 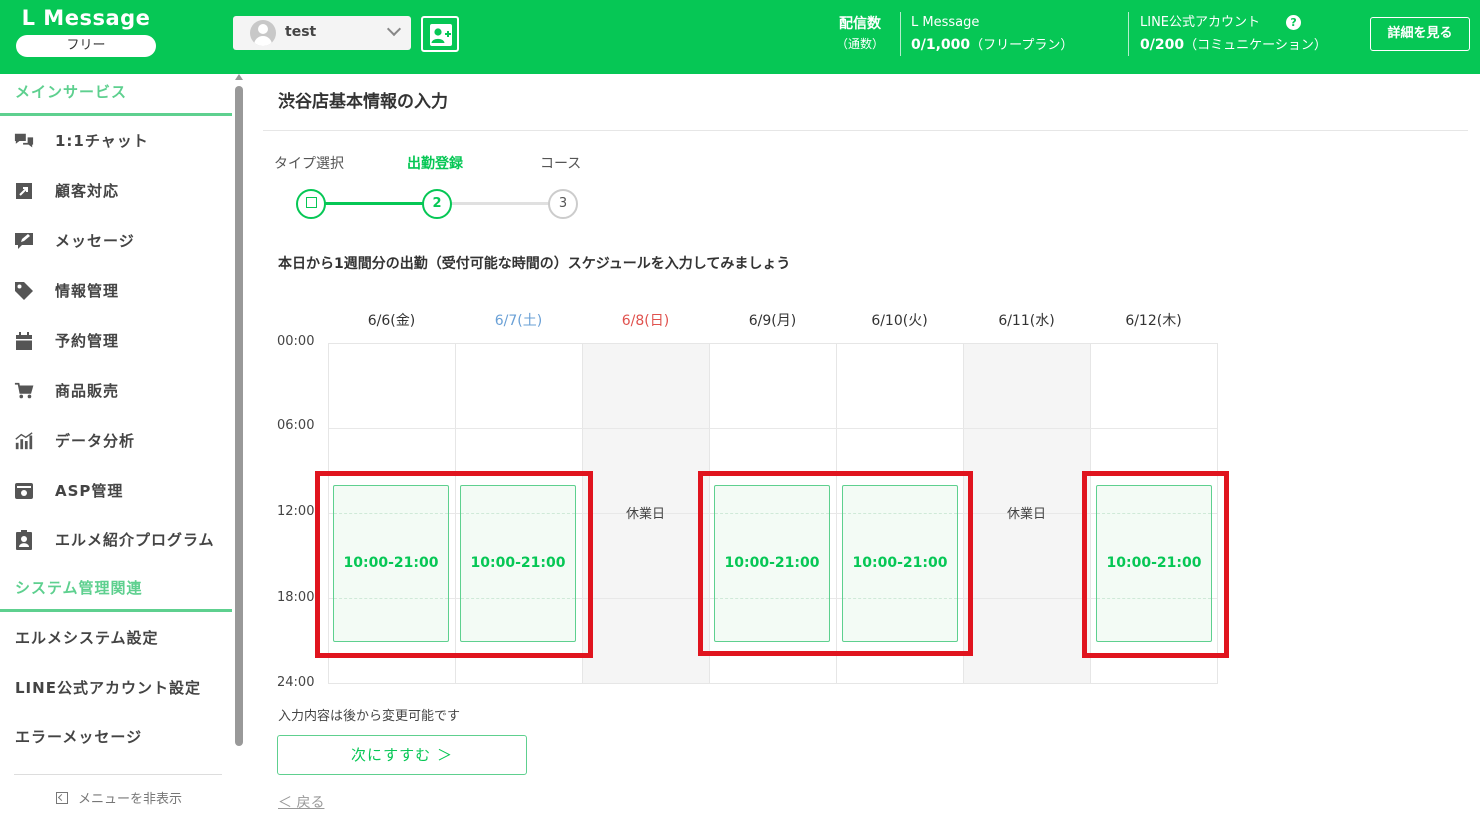 I want to click on sidebar-item-label: エルメ紹介プログラム, so click(x=135, y=540).